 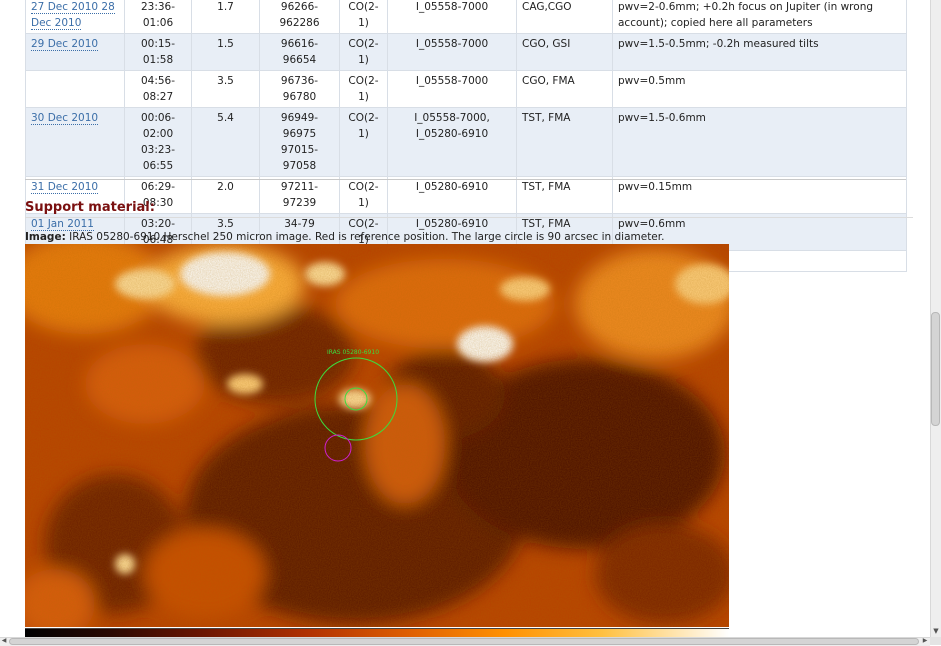 What do you see at coordinates (452, 118) in the screenshot?
I see `cell-text: I_05558-7000,` at bounding box center [452, 118].